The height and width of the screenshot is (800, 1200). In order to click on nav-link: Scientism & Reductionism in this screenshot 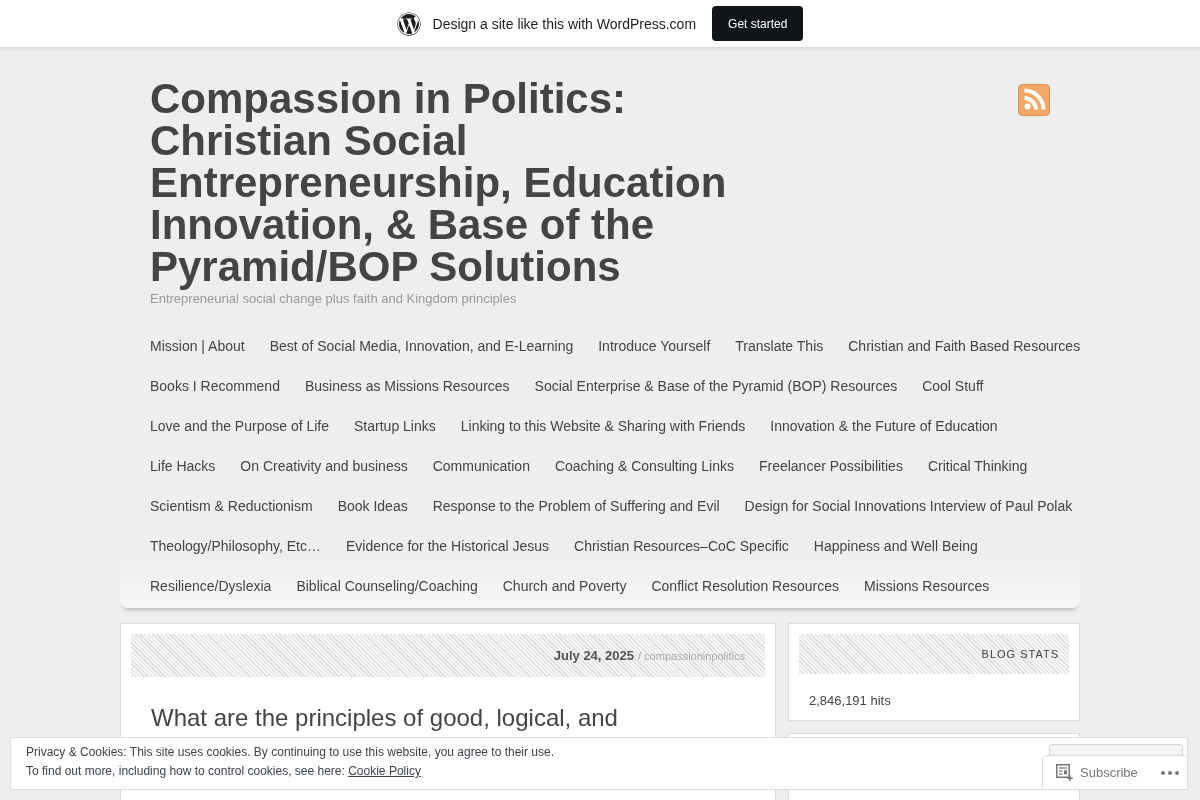, I will do `click(231, 506)`.